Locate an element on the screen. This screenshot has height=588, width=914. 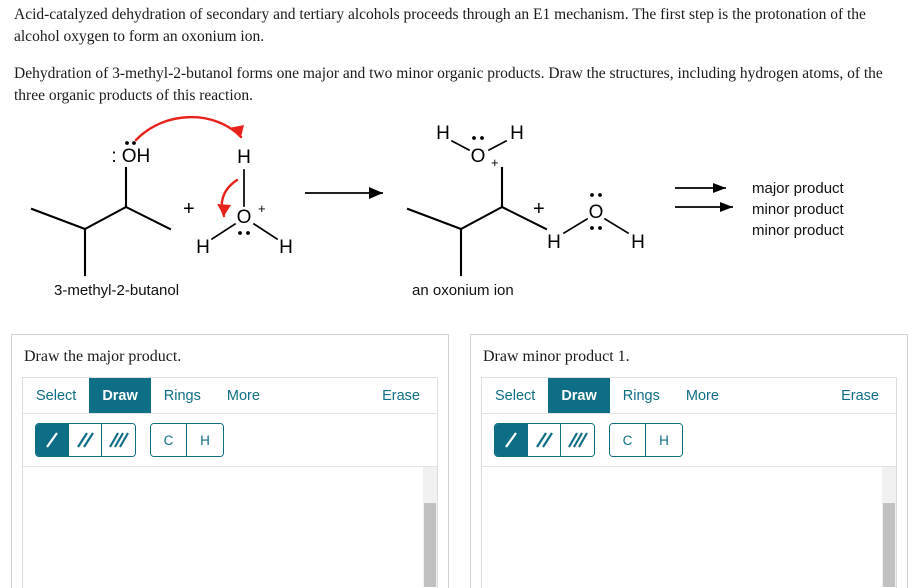
water-h-left: H is located at coordinates (554, 242).